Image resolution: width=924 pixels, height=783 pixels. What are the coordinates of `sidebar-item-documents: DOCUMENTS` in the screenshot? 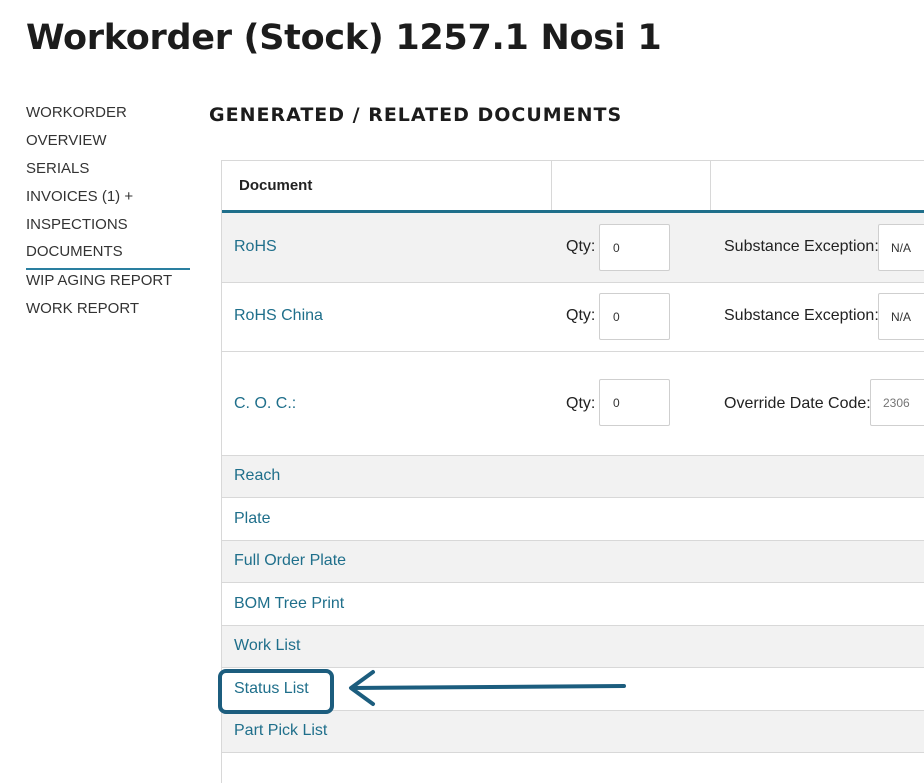 It's located at (108, 256).